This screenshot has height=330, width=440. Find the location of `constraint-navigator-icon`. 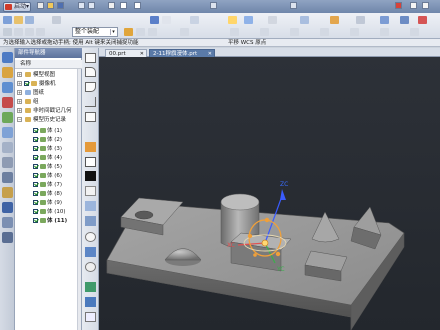

constraint-navigator-icon is located at coordinates (7, 72).